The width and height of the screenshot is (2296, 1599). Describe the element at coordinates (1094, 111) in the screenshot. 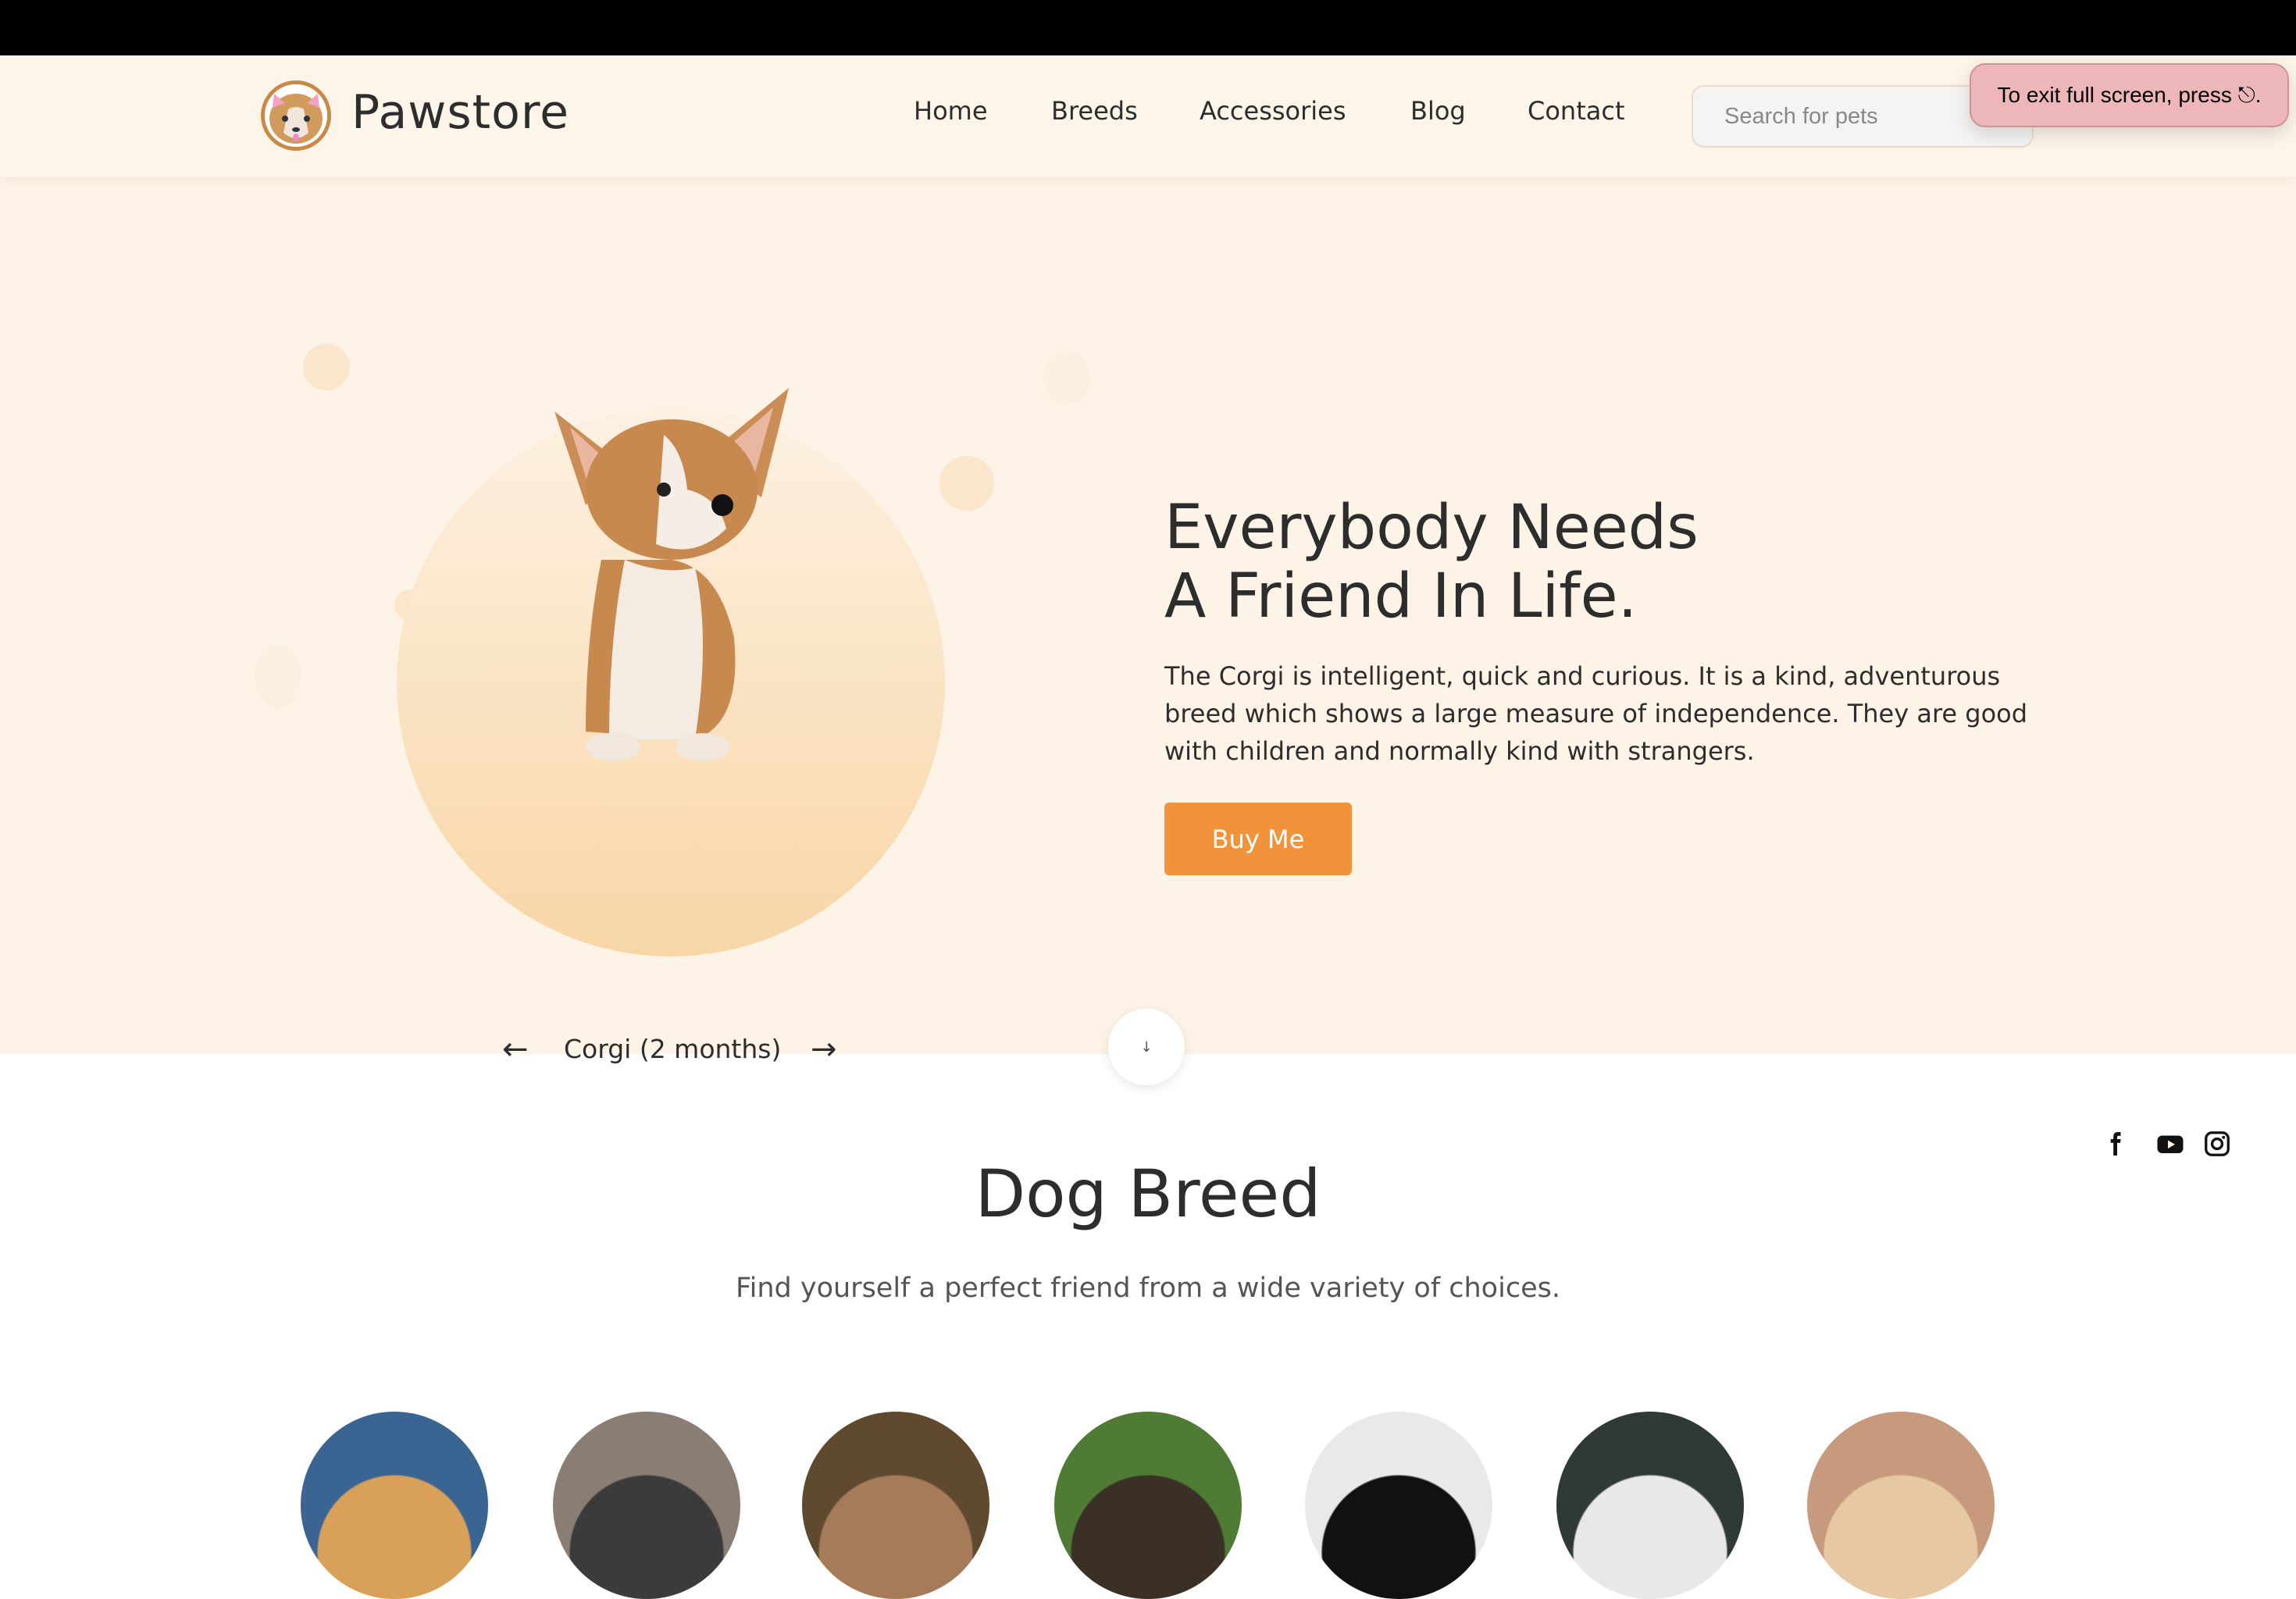

I see `nav-breeds: Breeds` at that location.